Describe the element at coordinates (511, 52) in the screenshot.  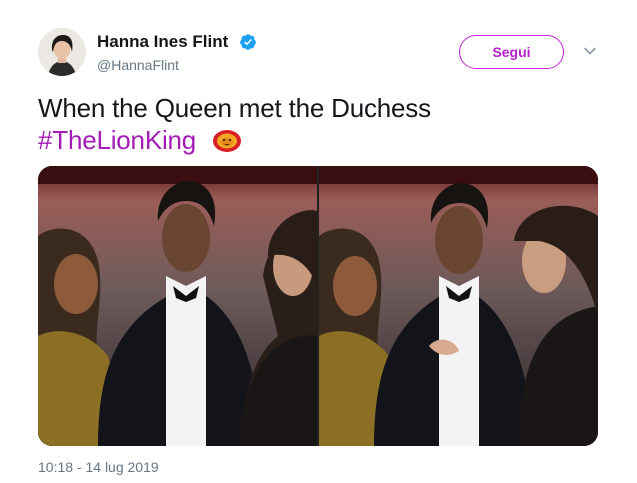
I see `follow-button: Segui` at that location.